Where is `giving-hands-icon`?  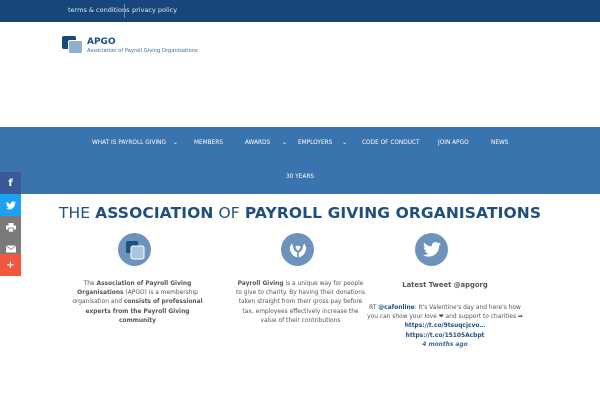 giving-hands-icon is located at coordinates (297, 249).